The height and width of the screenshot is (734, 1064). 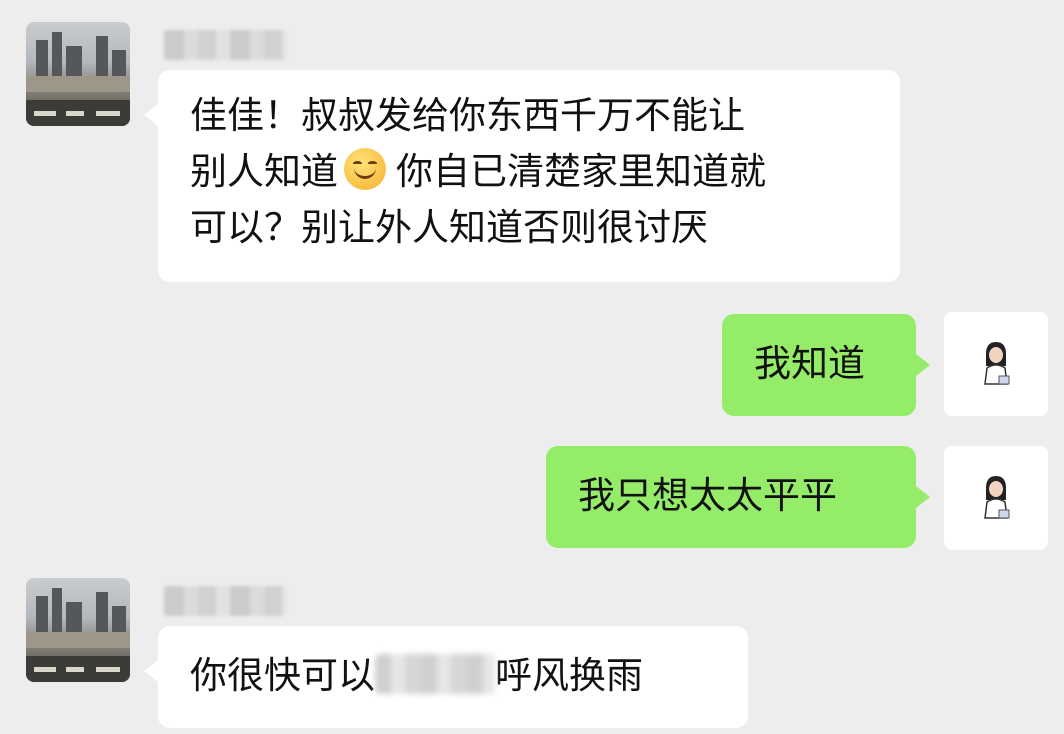 I want to click on message-bubble-incoming: 你很快可以 呼风换雨, so click(x=446, y=677).